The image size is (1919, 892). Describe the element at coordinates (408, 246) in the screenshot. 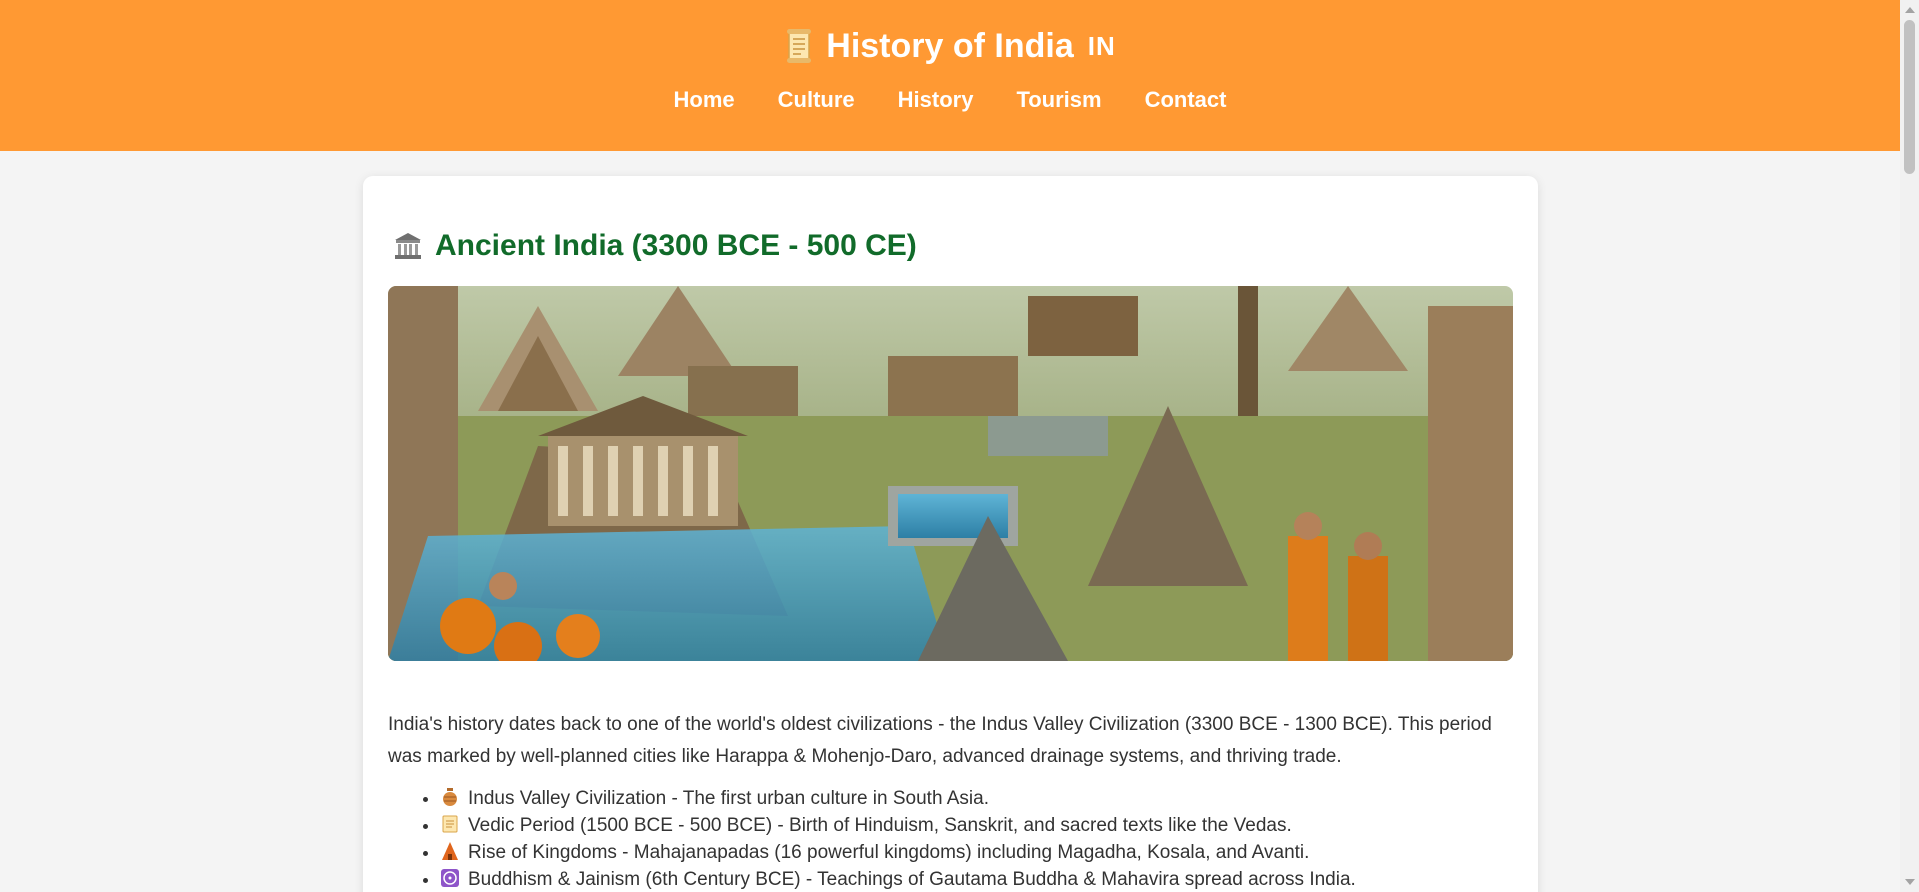

I see `classical-building-icon` at that location.